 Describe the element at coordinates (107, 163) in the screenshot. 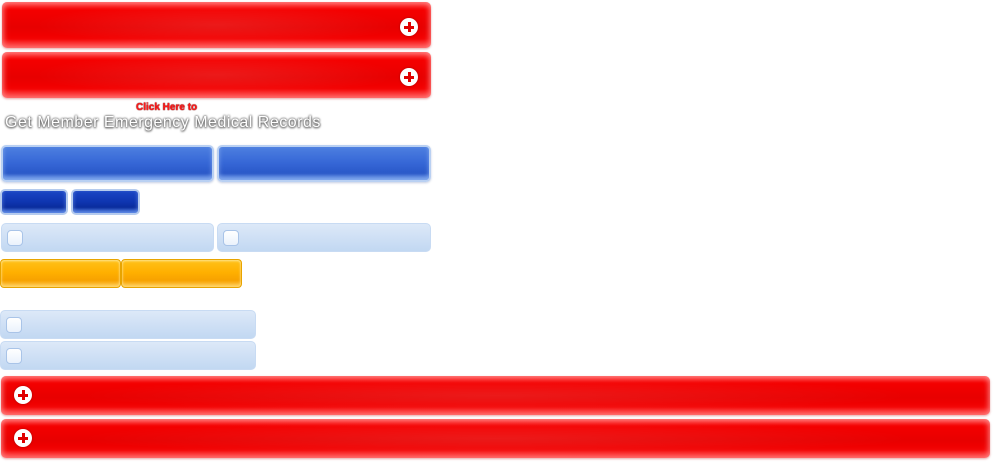

I see `blue-button-left` at that location.